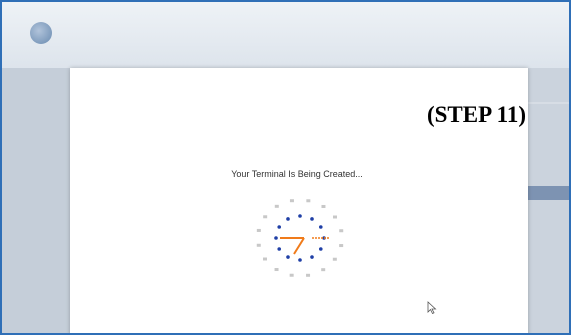 The height and width of the screenshot is (335, 571). What do you see at coordinates (432, 308) in the screenshot?
I see `mouse-cursor-icon` at bounding box center [432, 308].